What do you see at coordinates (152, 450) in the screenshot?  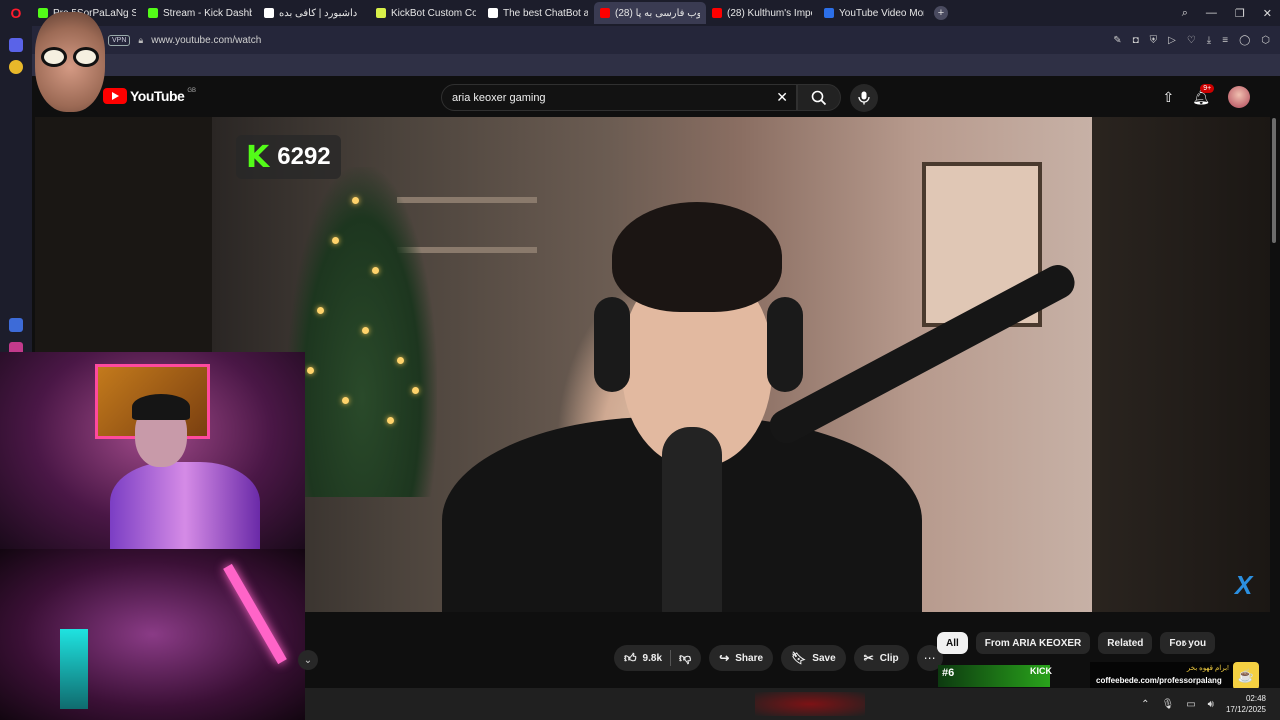 I see `webcam-overlay` at bounding box center [152, 450].